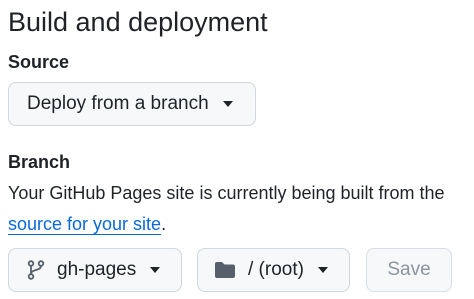  I want to click on folder-select-button: / (root), so click(273, 270).